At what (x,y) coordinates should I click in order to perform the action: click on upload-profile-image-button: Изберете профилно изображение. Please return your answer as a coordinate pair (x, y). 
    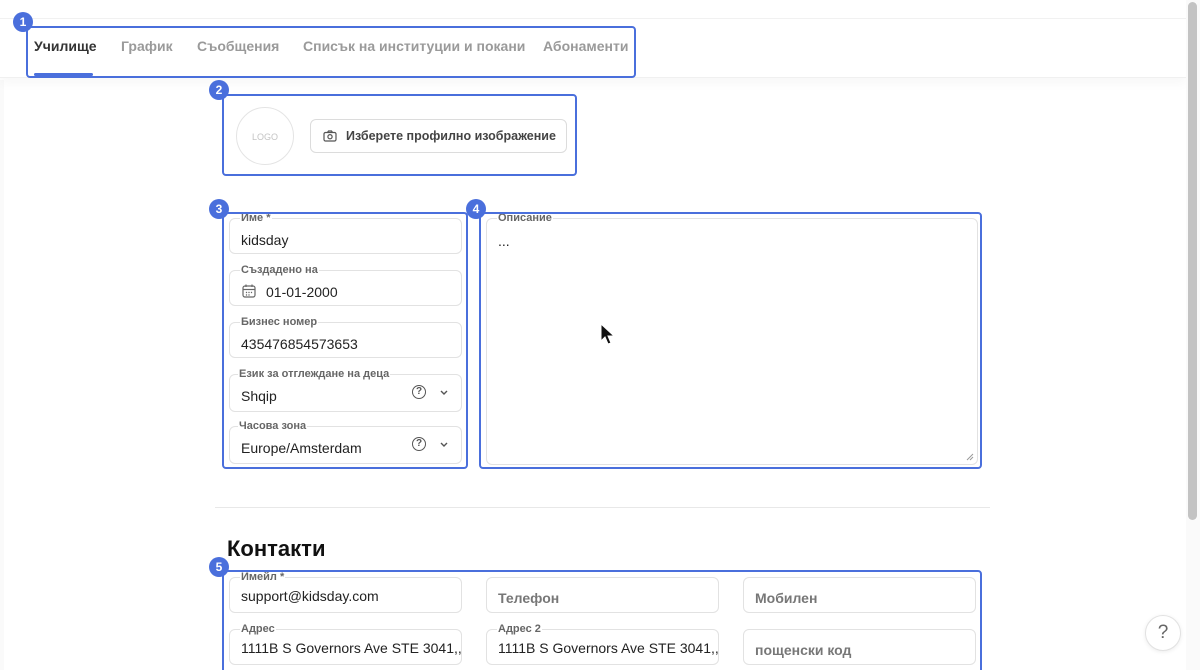
    Looking at the image, I should click on (438, 136).